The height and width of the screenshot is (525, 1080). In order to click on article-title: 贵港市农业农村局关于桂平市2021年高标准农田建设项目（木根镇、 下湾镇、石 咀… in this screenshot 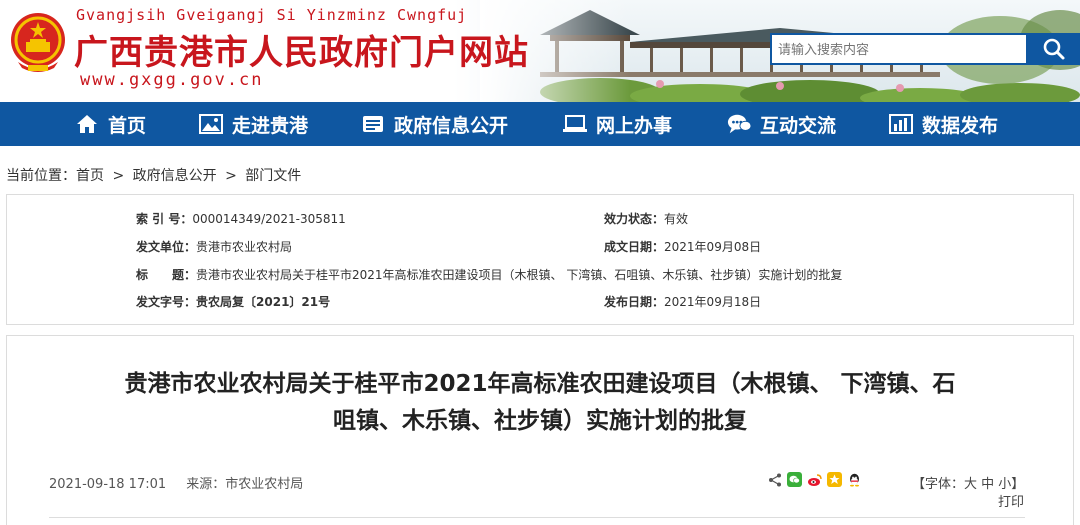, I will do `click(540, 403)`.